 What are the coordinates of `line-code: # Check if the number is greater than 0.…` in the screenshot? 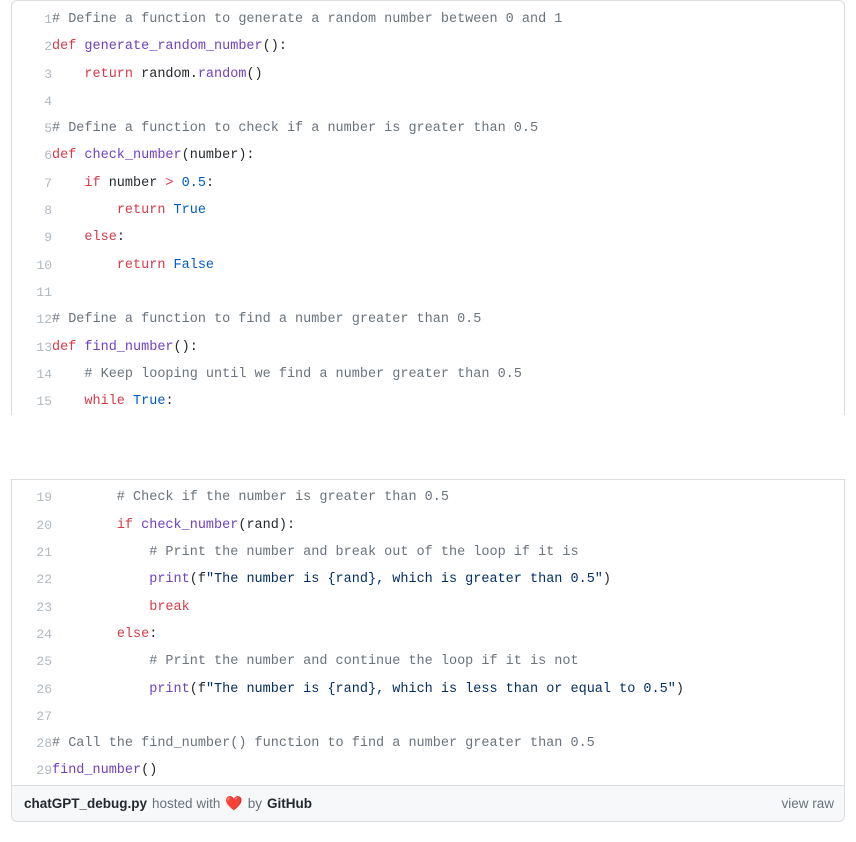 It's located at (448, 497).